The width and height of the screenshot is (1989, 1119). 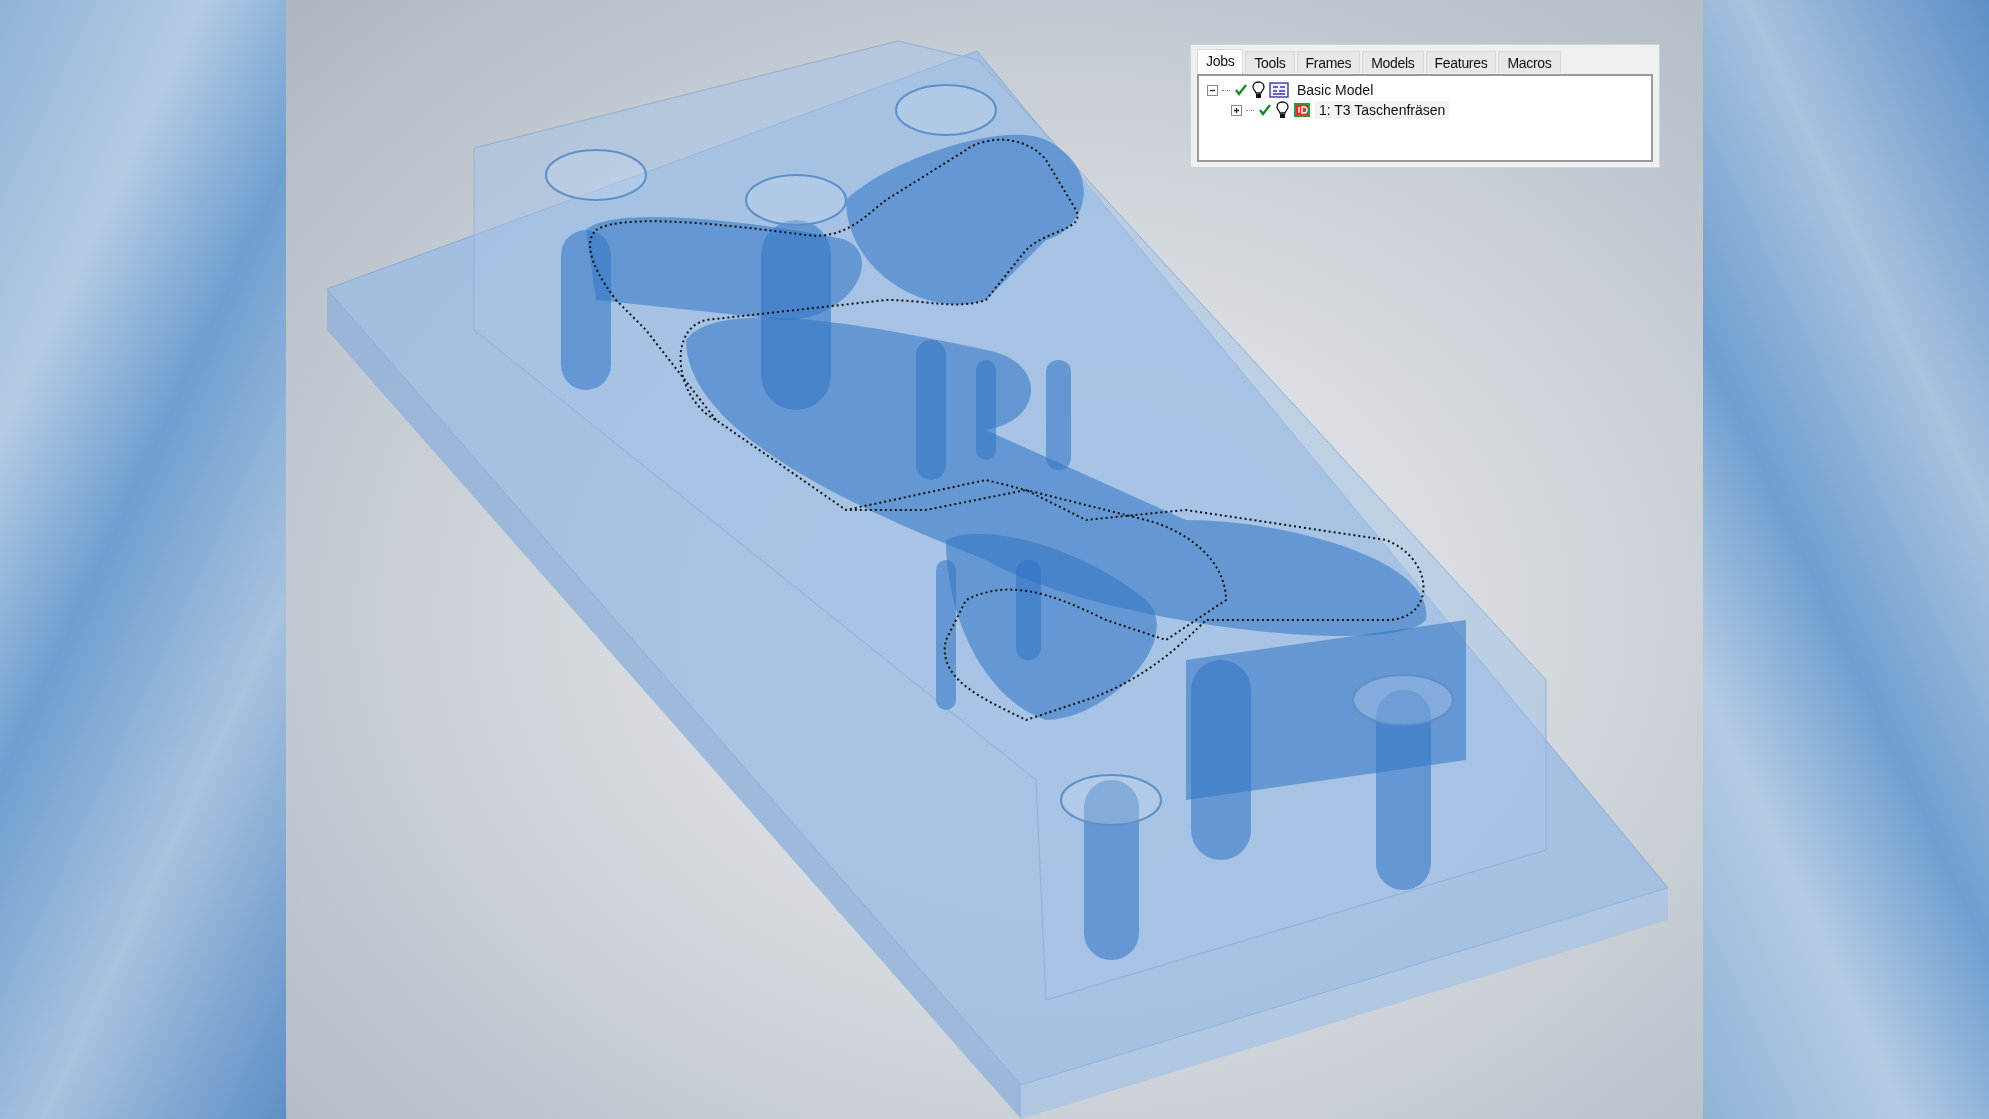 I want to click on collapse-toggle-icon, so click(x=1212, y=90).